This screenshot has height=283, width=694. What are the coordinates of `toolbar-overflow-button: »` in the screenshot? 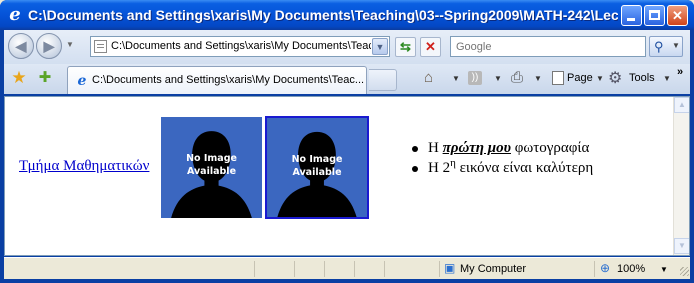 It's located at (680, 72).